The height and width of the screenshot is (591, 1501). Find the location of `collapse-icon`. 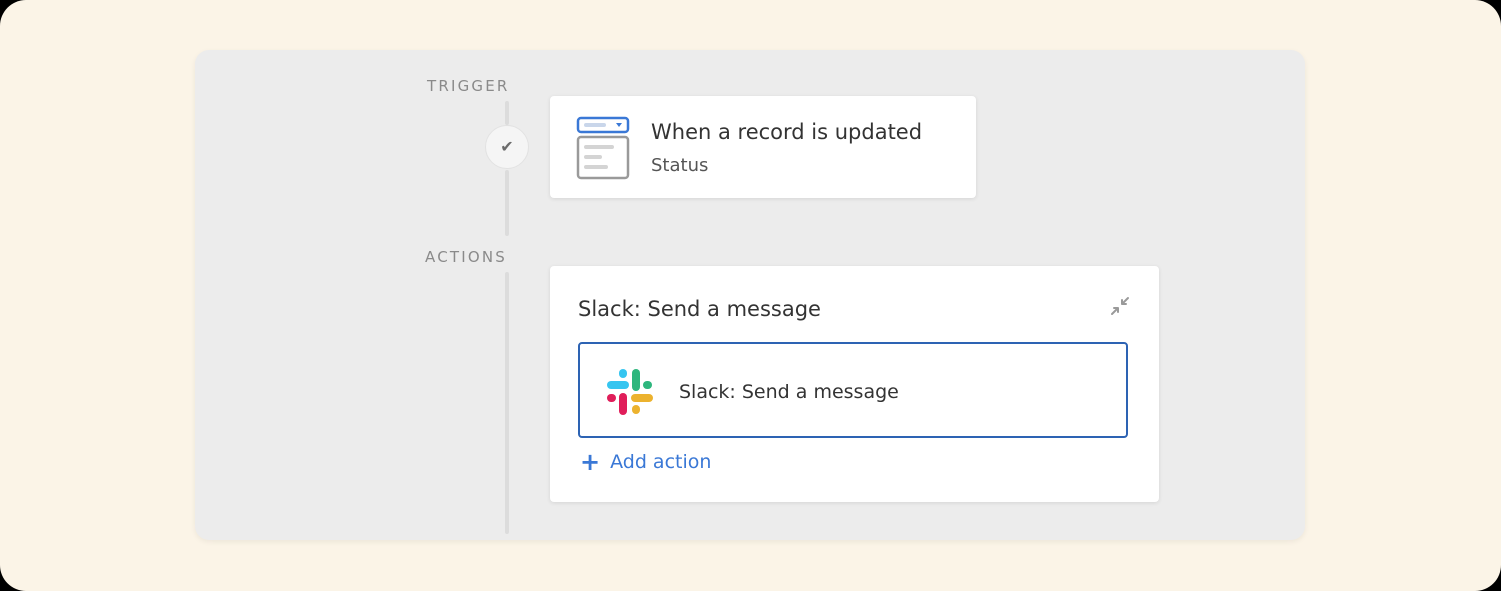

collapse-icon is located at coordinates (1120, 306).